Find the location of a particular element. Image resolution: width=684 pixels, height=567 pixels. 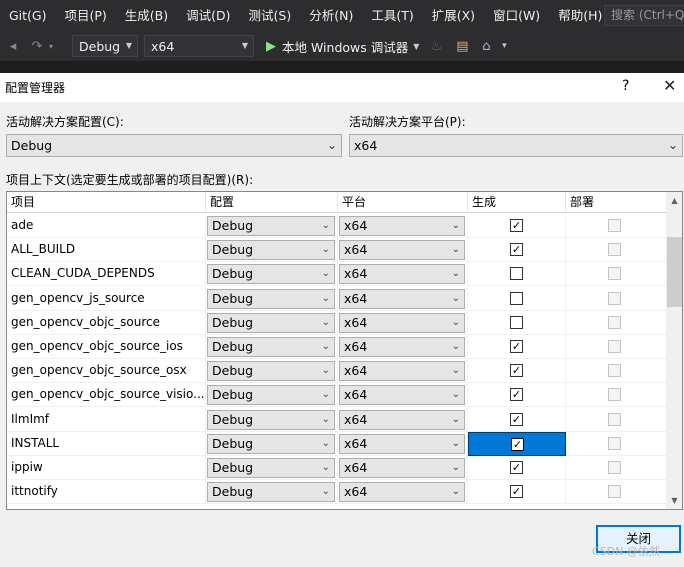

undo-icon: ◂ is located at coordinates (13, 46).